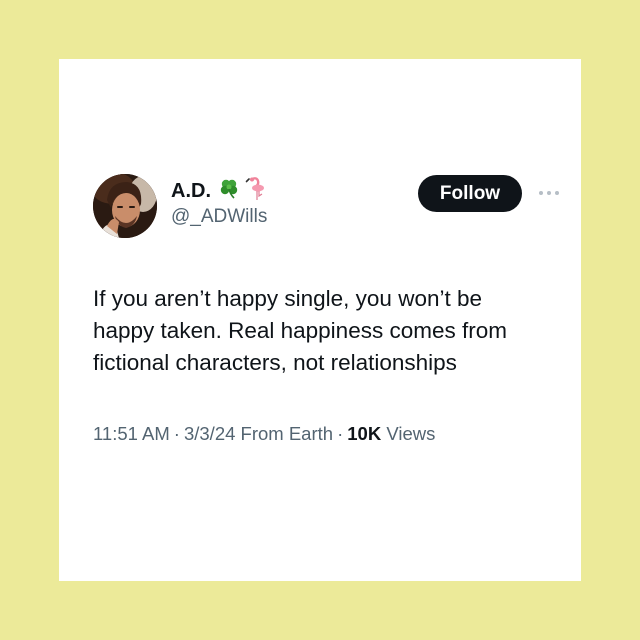 This screenshot has width=640, height=640. Describe the element at coordinates (209, 433) in the screenshot. I see `tweet-date: 3/3/24` at that location.